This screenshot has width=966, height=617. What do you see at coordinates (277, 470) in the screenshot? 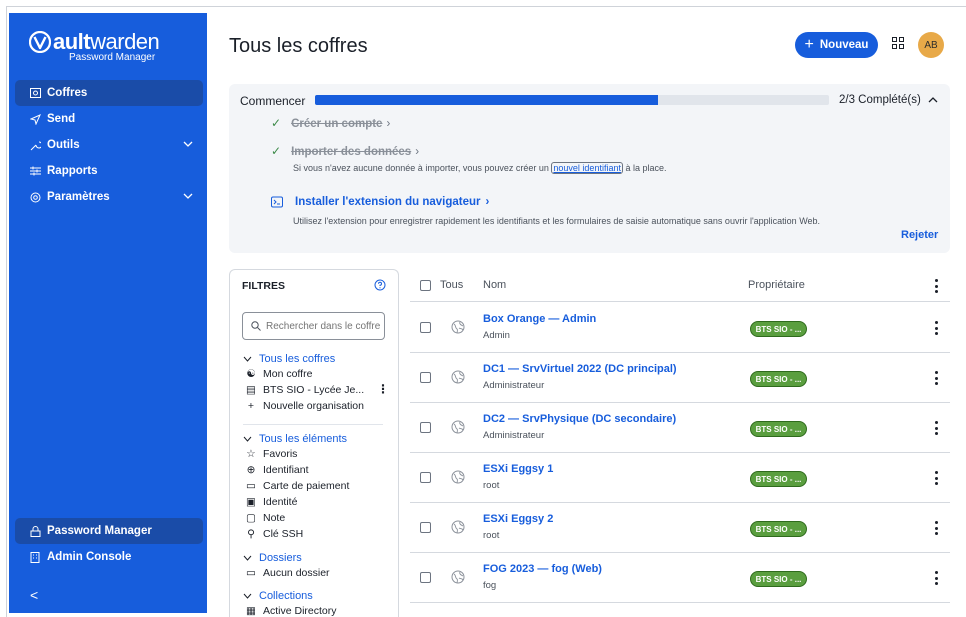
I see `filter-item-login: ⊕ Identifiant` at bounding box center [277, 470].